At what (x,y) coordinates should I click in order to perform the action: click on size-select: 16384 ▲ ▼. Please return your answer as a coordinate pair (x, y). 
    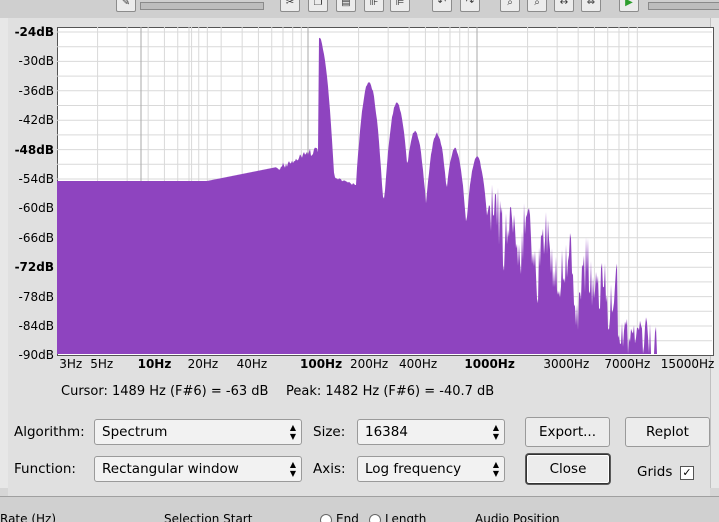
    Looking at the image, I should click on (431, 432).